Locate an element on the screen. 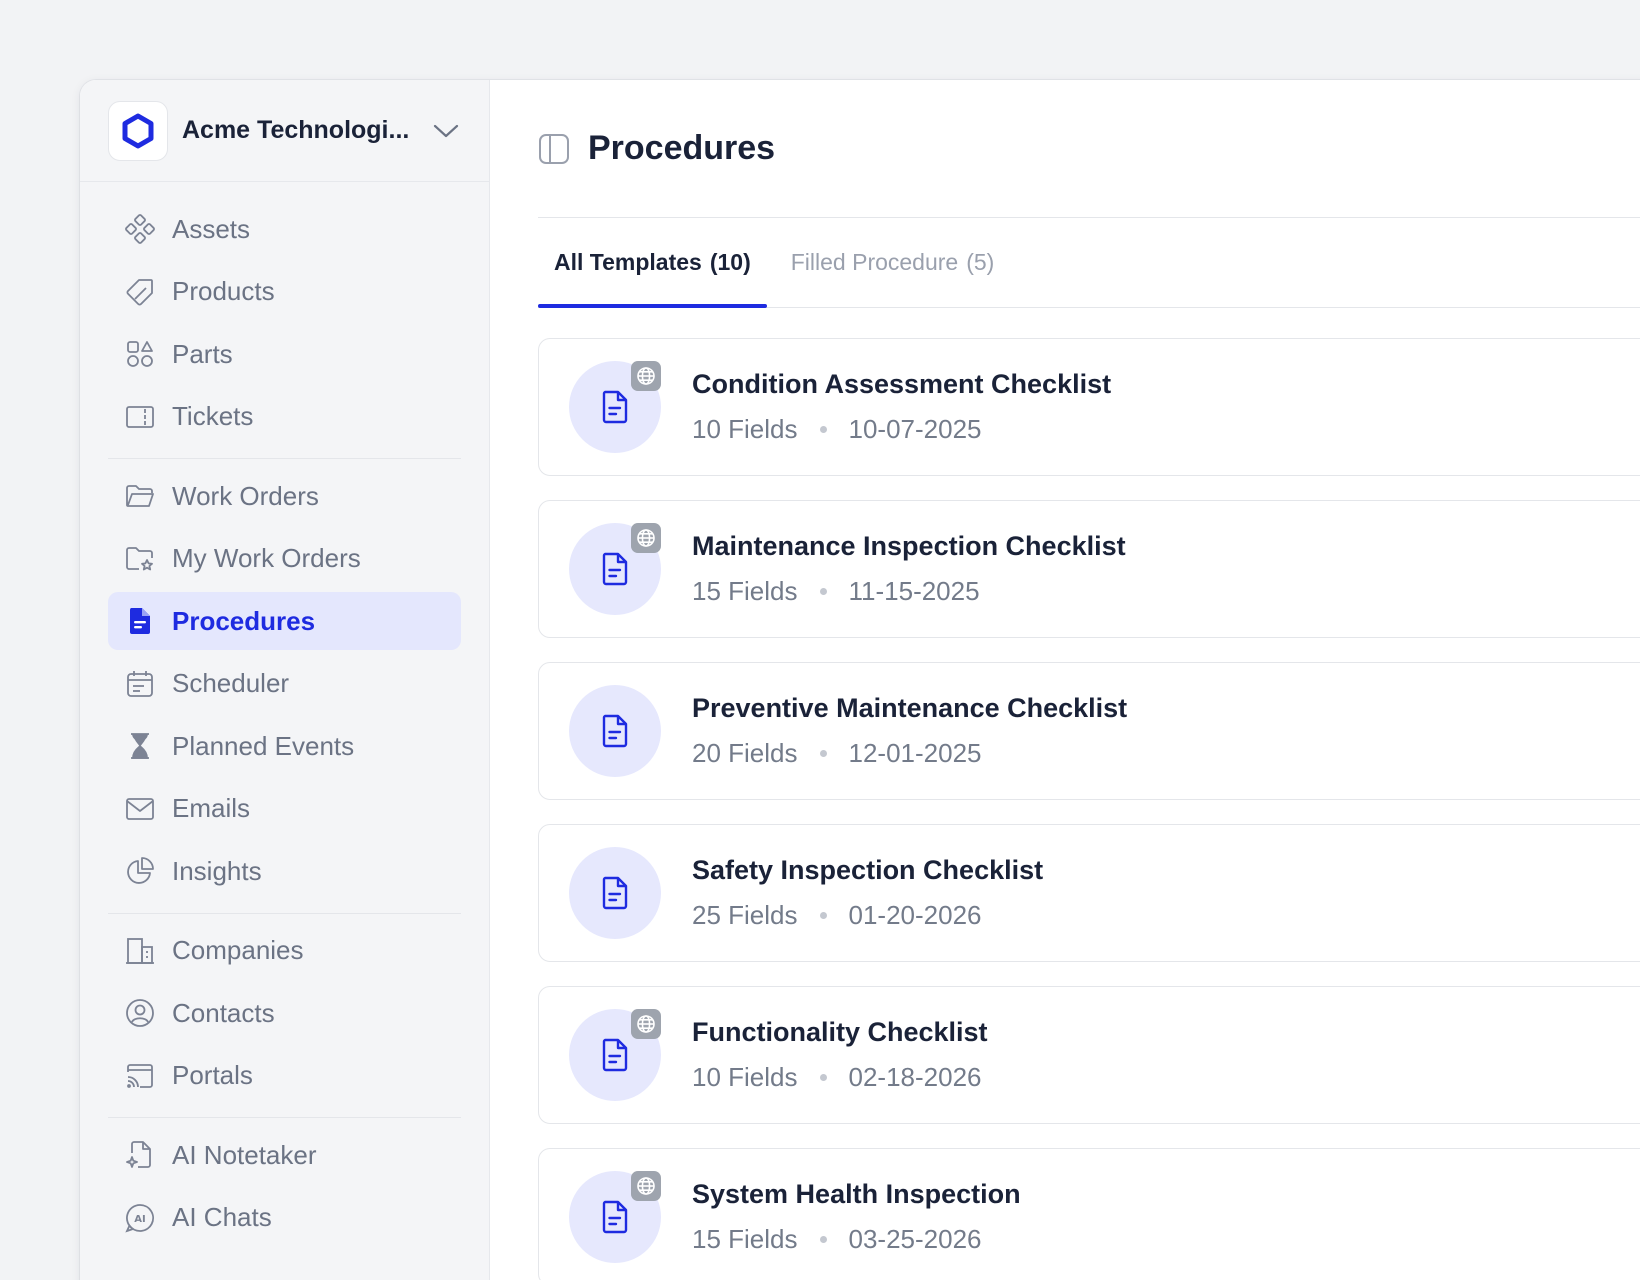 Image resolution: width=1640 pixels, height=1280 pixels. nav-group: Companies Contacts Portals is located at coordinates (284, 1020).